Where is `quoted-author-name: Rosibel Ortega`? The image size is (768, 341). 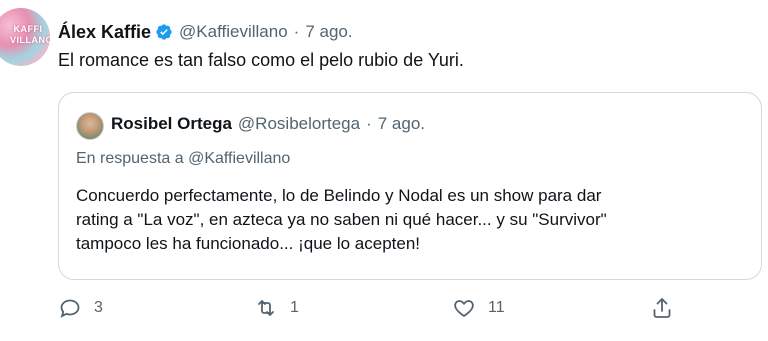
quoted-author-name: Rosibel Ortega is located at coordinates (171, 123).